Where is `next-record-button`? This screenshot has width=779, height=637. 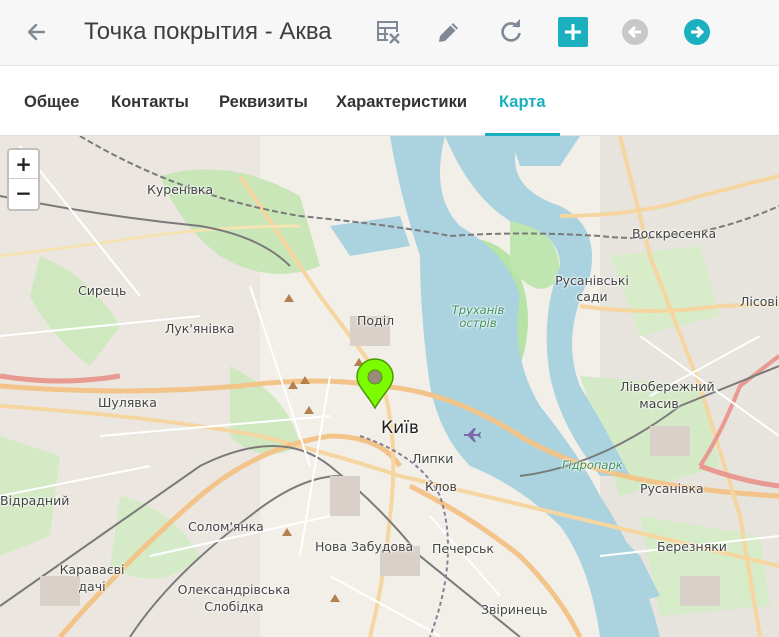 next-record-button is located at coordinates (697, 32).